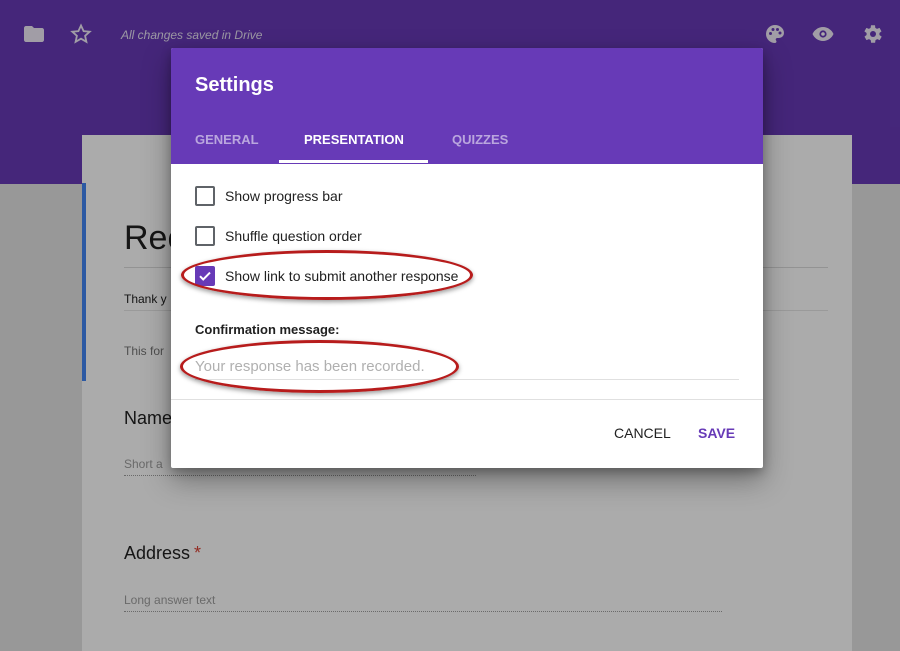 This screenshot has width=900, height=651. Describe the element at coordinates (716, 433) in the screenshot. I see `save-button: SAVE` at that location.